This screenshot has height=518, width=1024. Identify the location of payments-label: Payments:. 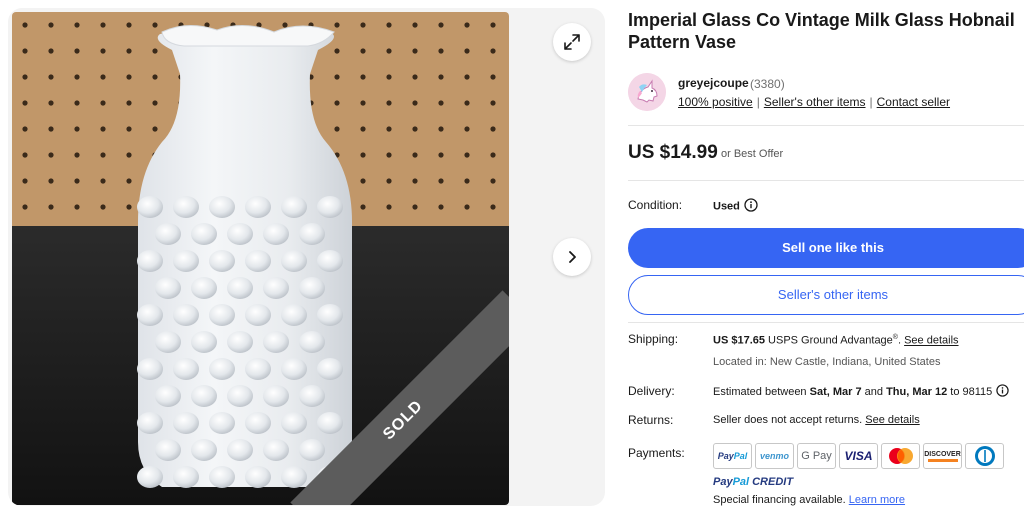
(656, 453).